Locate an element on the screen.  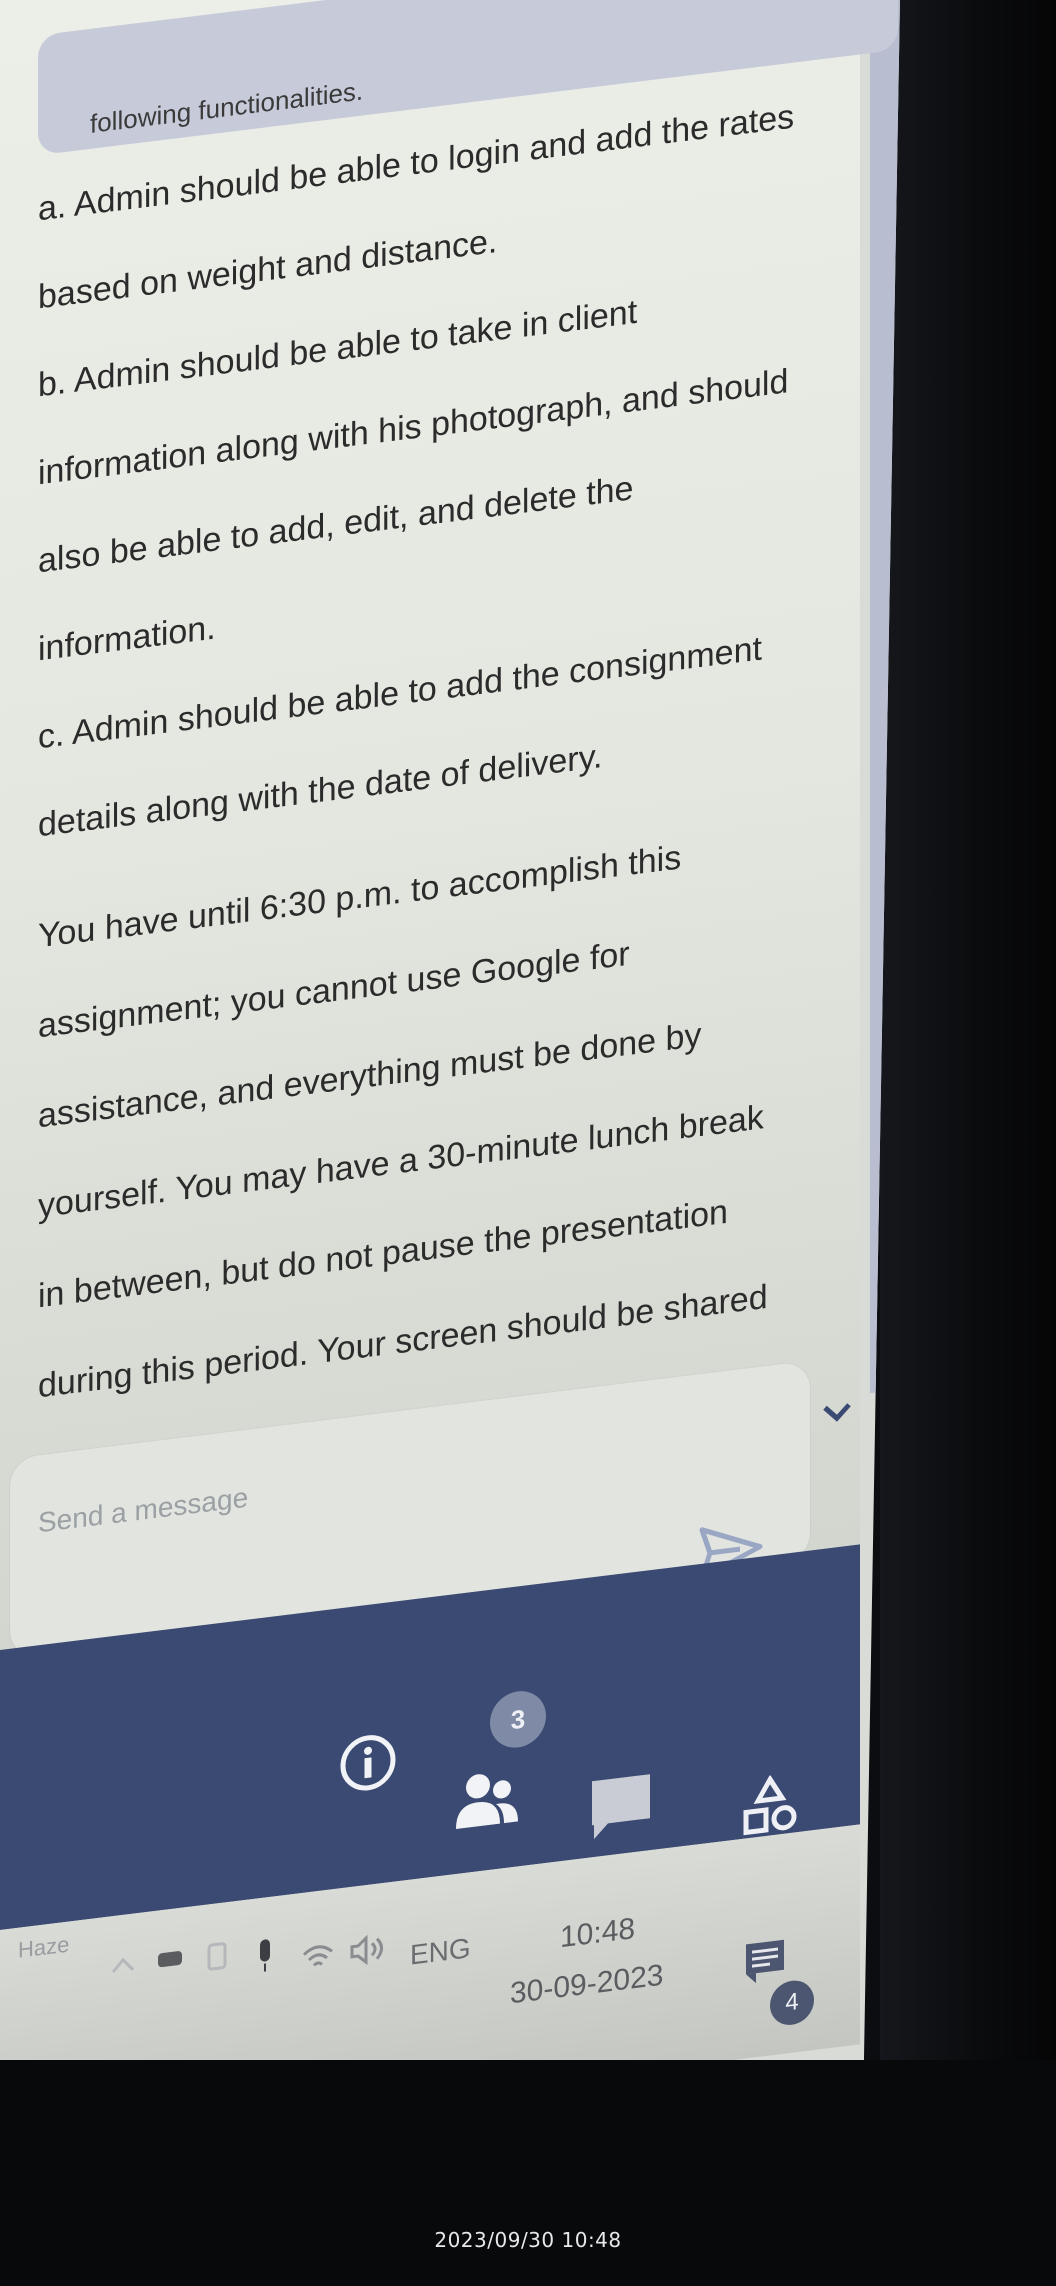
chat-icon is located at coordinates (621, 1807).